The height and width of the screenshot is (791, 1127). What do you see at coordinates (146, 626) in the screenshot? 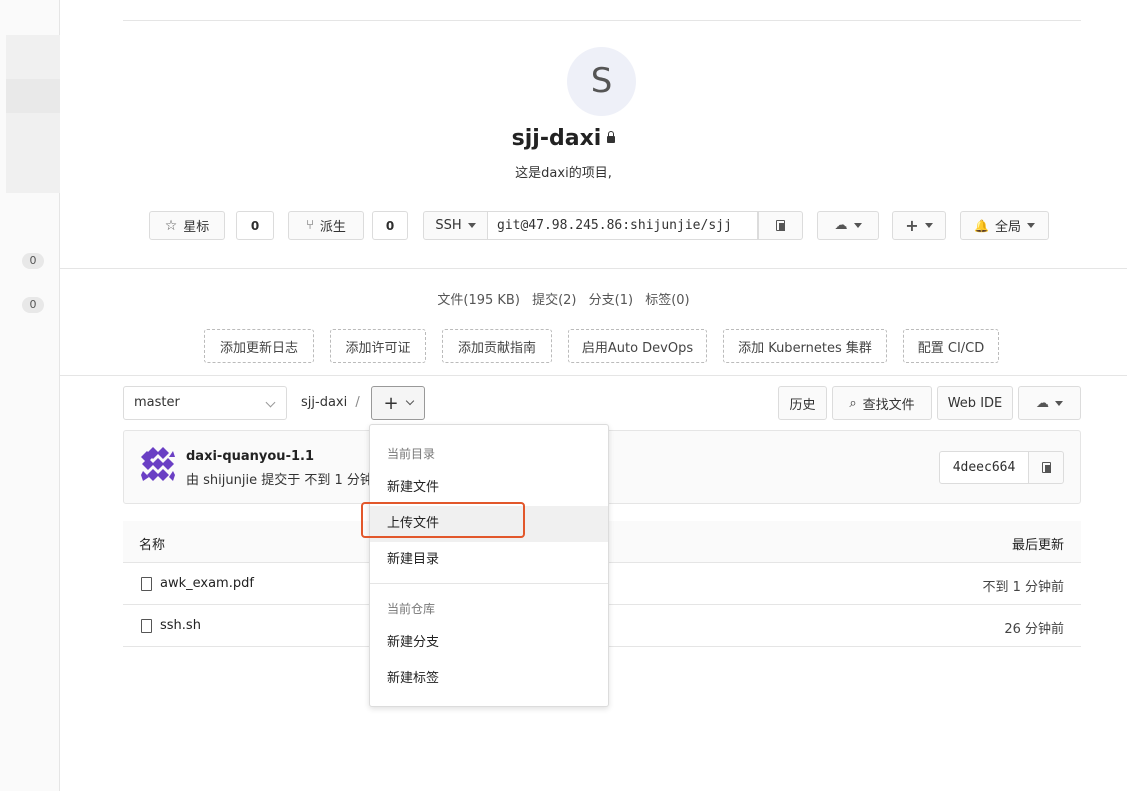
I see `text-file-icon` at bounding box center [146, 626].